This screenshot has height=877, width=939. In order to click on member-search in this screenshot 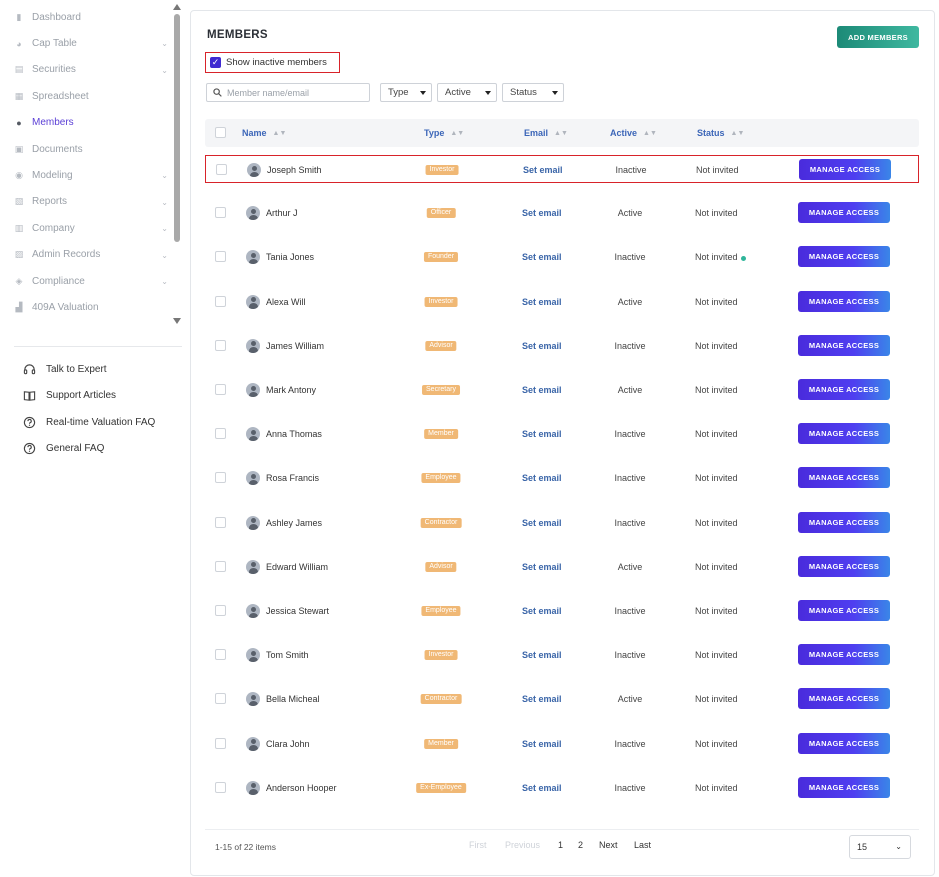, I will do `click(288, 92)`.